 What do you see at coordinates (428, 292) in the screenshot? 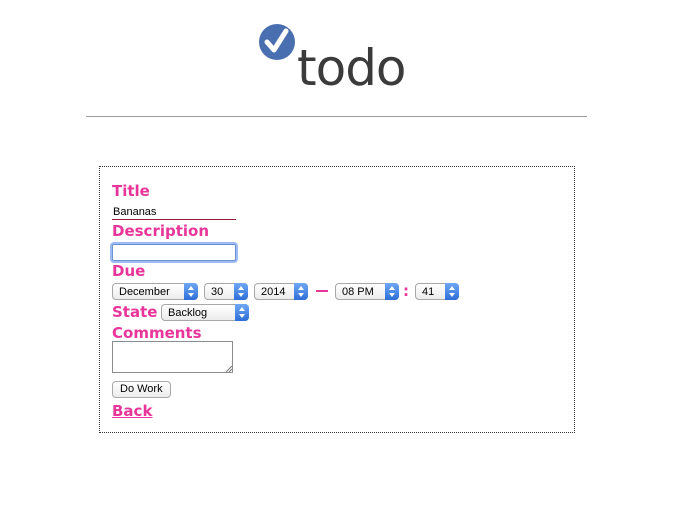
I see `due-minute-value: 41` at bounding box center [428, 292].